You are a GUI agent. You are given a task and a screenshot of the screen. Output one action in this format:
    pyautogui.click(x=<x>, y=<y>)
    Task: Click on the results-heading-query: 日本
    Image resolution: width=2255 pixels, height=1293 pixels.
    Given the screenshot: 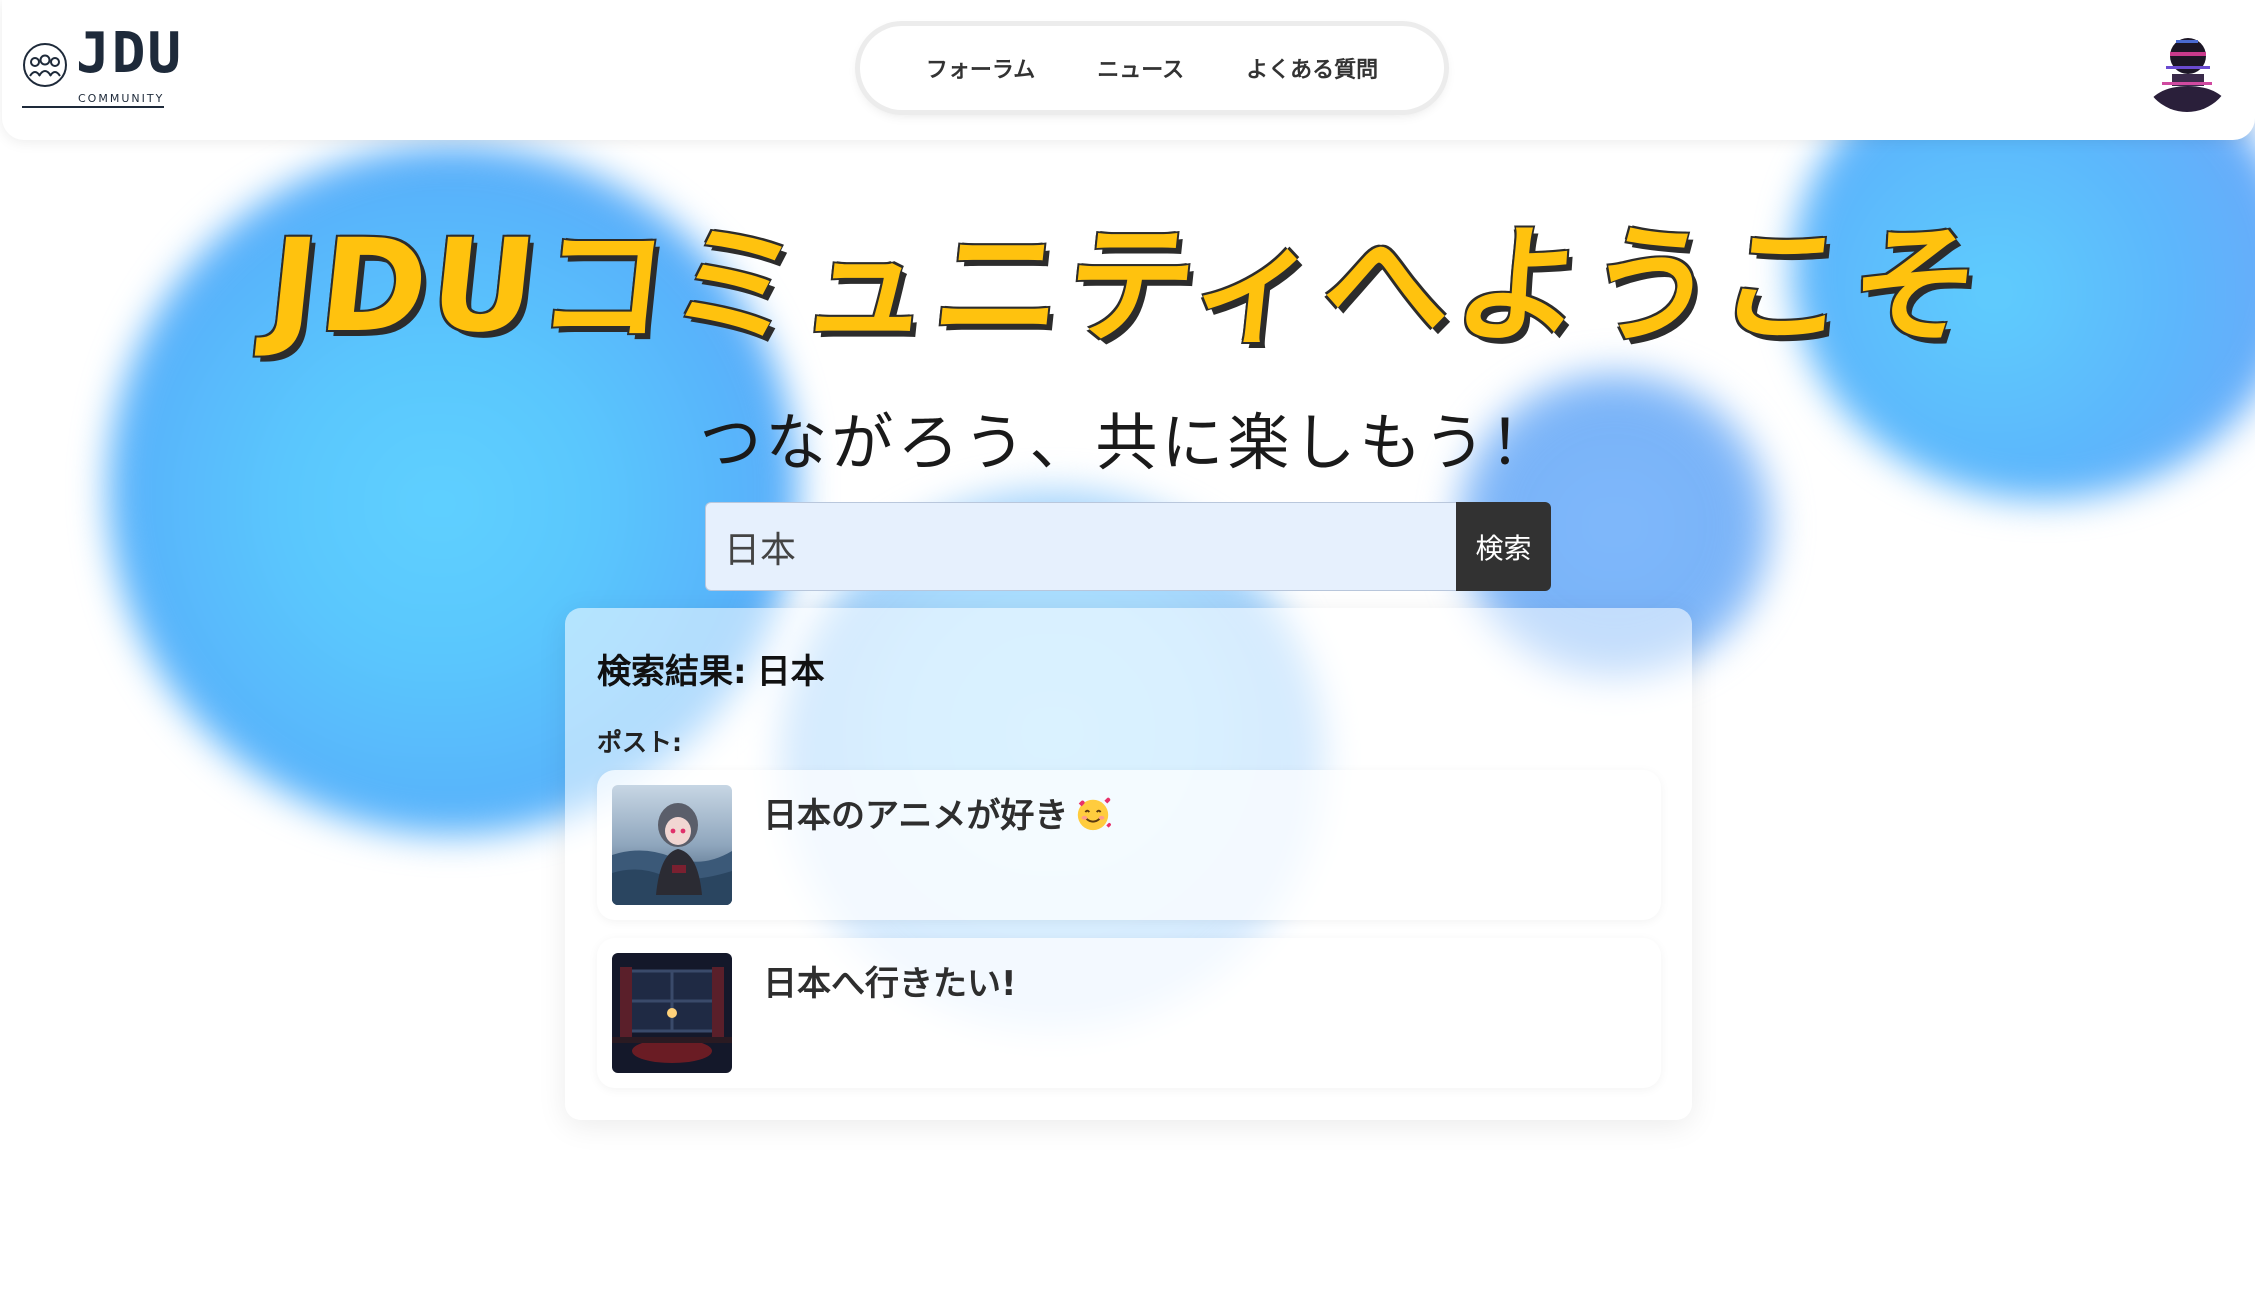 What is the action you would take?
    pyautogui.click(x=790, y=672)
    